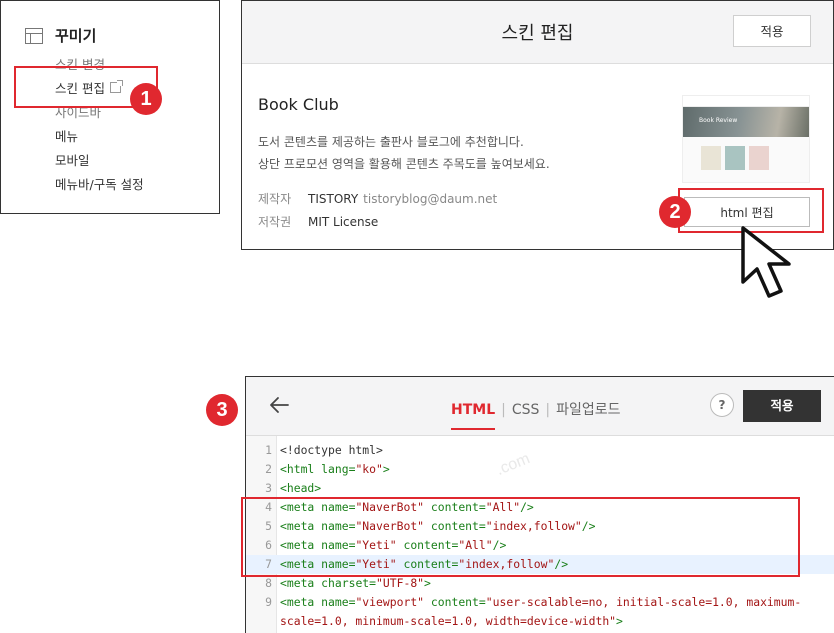 This screenshot has height=633, width=834. Describe the element at coordinates (146, 99) in the screenshot. I see `step-marker-1: 1` at that location.